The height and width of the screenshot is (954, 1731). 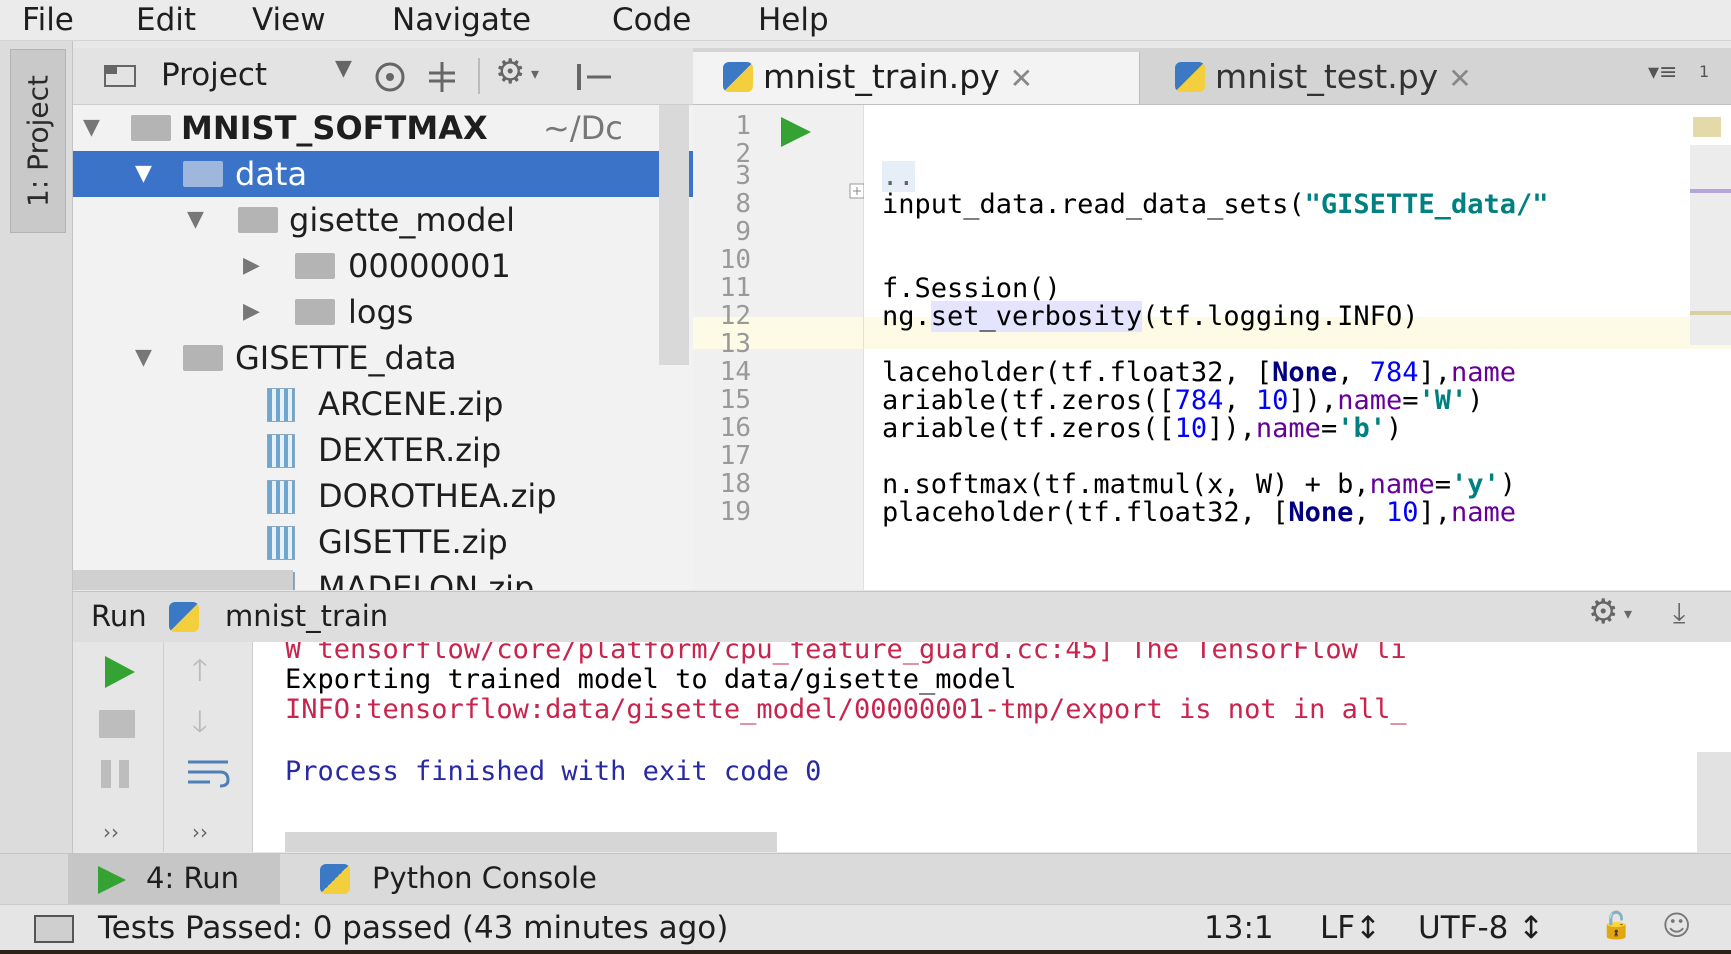 I want to click on editor-scrollbar, so click(x=1710, y=245).